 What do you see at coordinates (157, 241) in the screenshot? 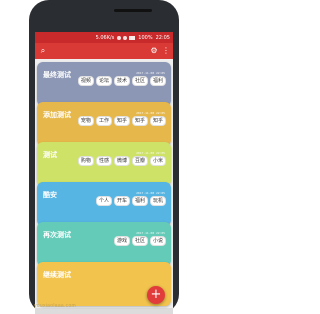
I see `tag: 小说` at bounding box center [157, 241].